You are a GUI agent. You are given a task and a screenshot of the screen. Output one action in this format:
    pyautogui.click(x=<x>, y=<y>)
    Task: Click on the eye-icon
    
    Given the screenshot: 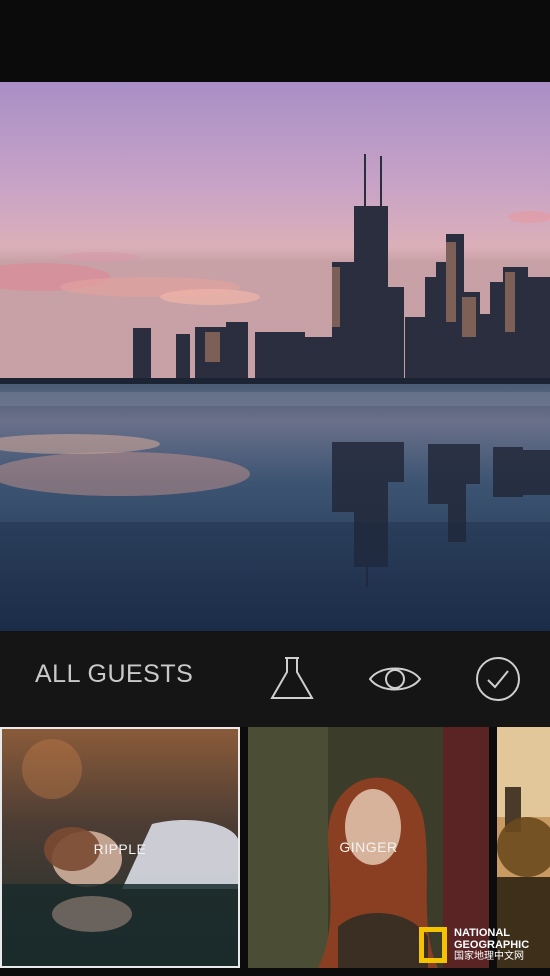 What is the action you would take?
    pyautogui.click(x=395, y=679)
    